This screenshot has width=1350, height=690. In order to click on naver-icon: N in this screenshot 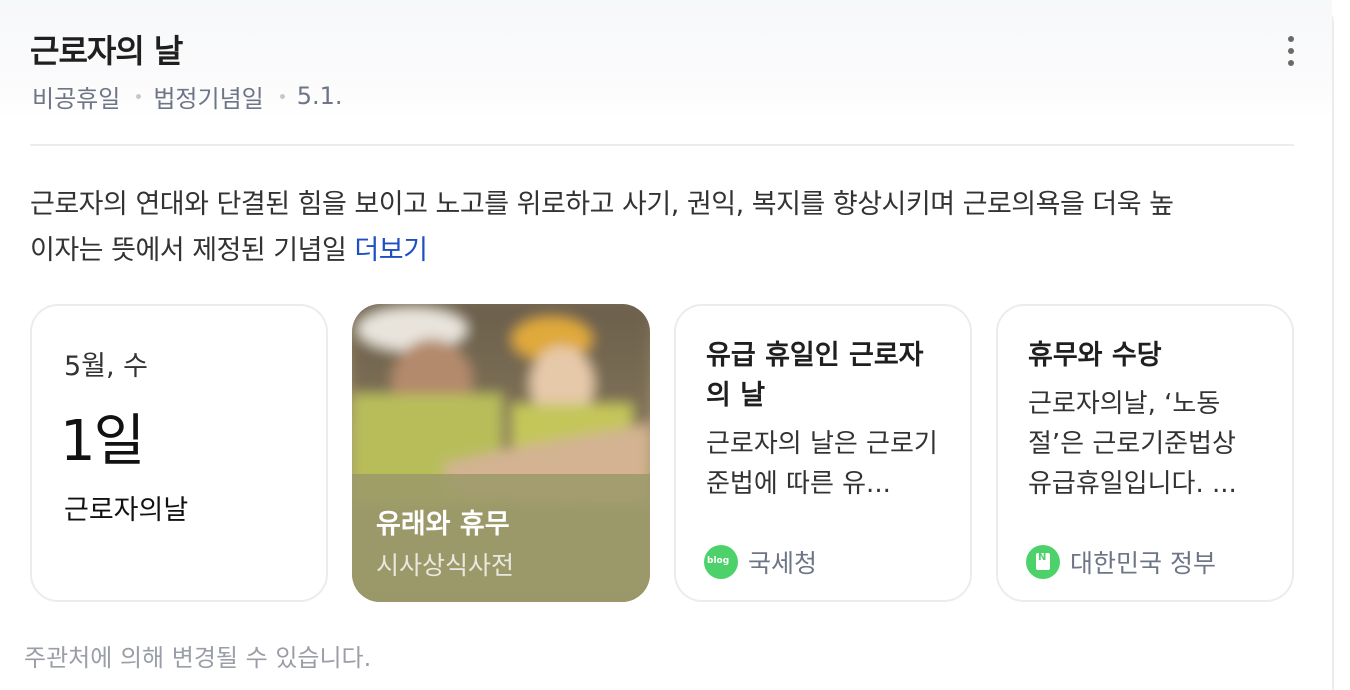, I will do `click(1043, 562)`.